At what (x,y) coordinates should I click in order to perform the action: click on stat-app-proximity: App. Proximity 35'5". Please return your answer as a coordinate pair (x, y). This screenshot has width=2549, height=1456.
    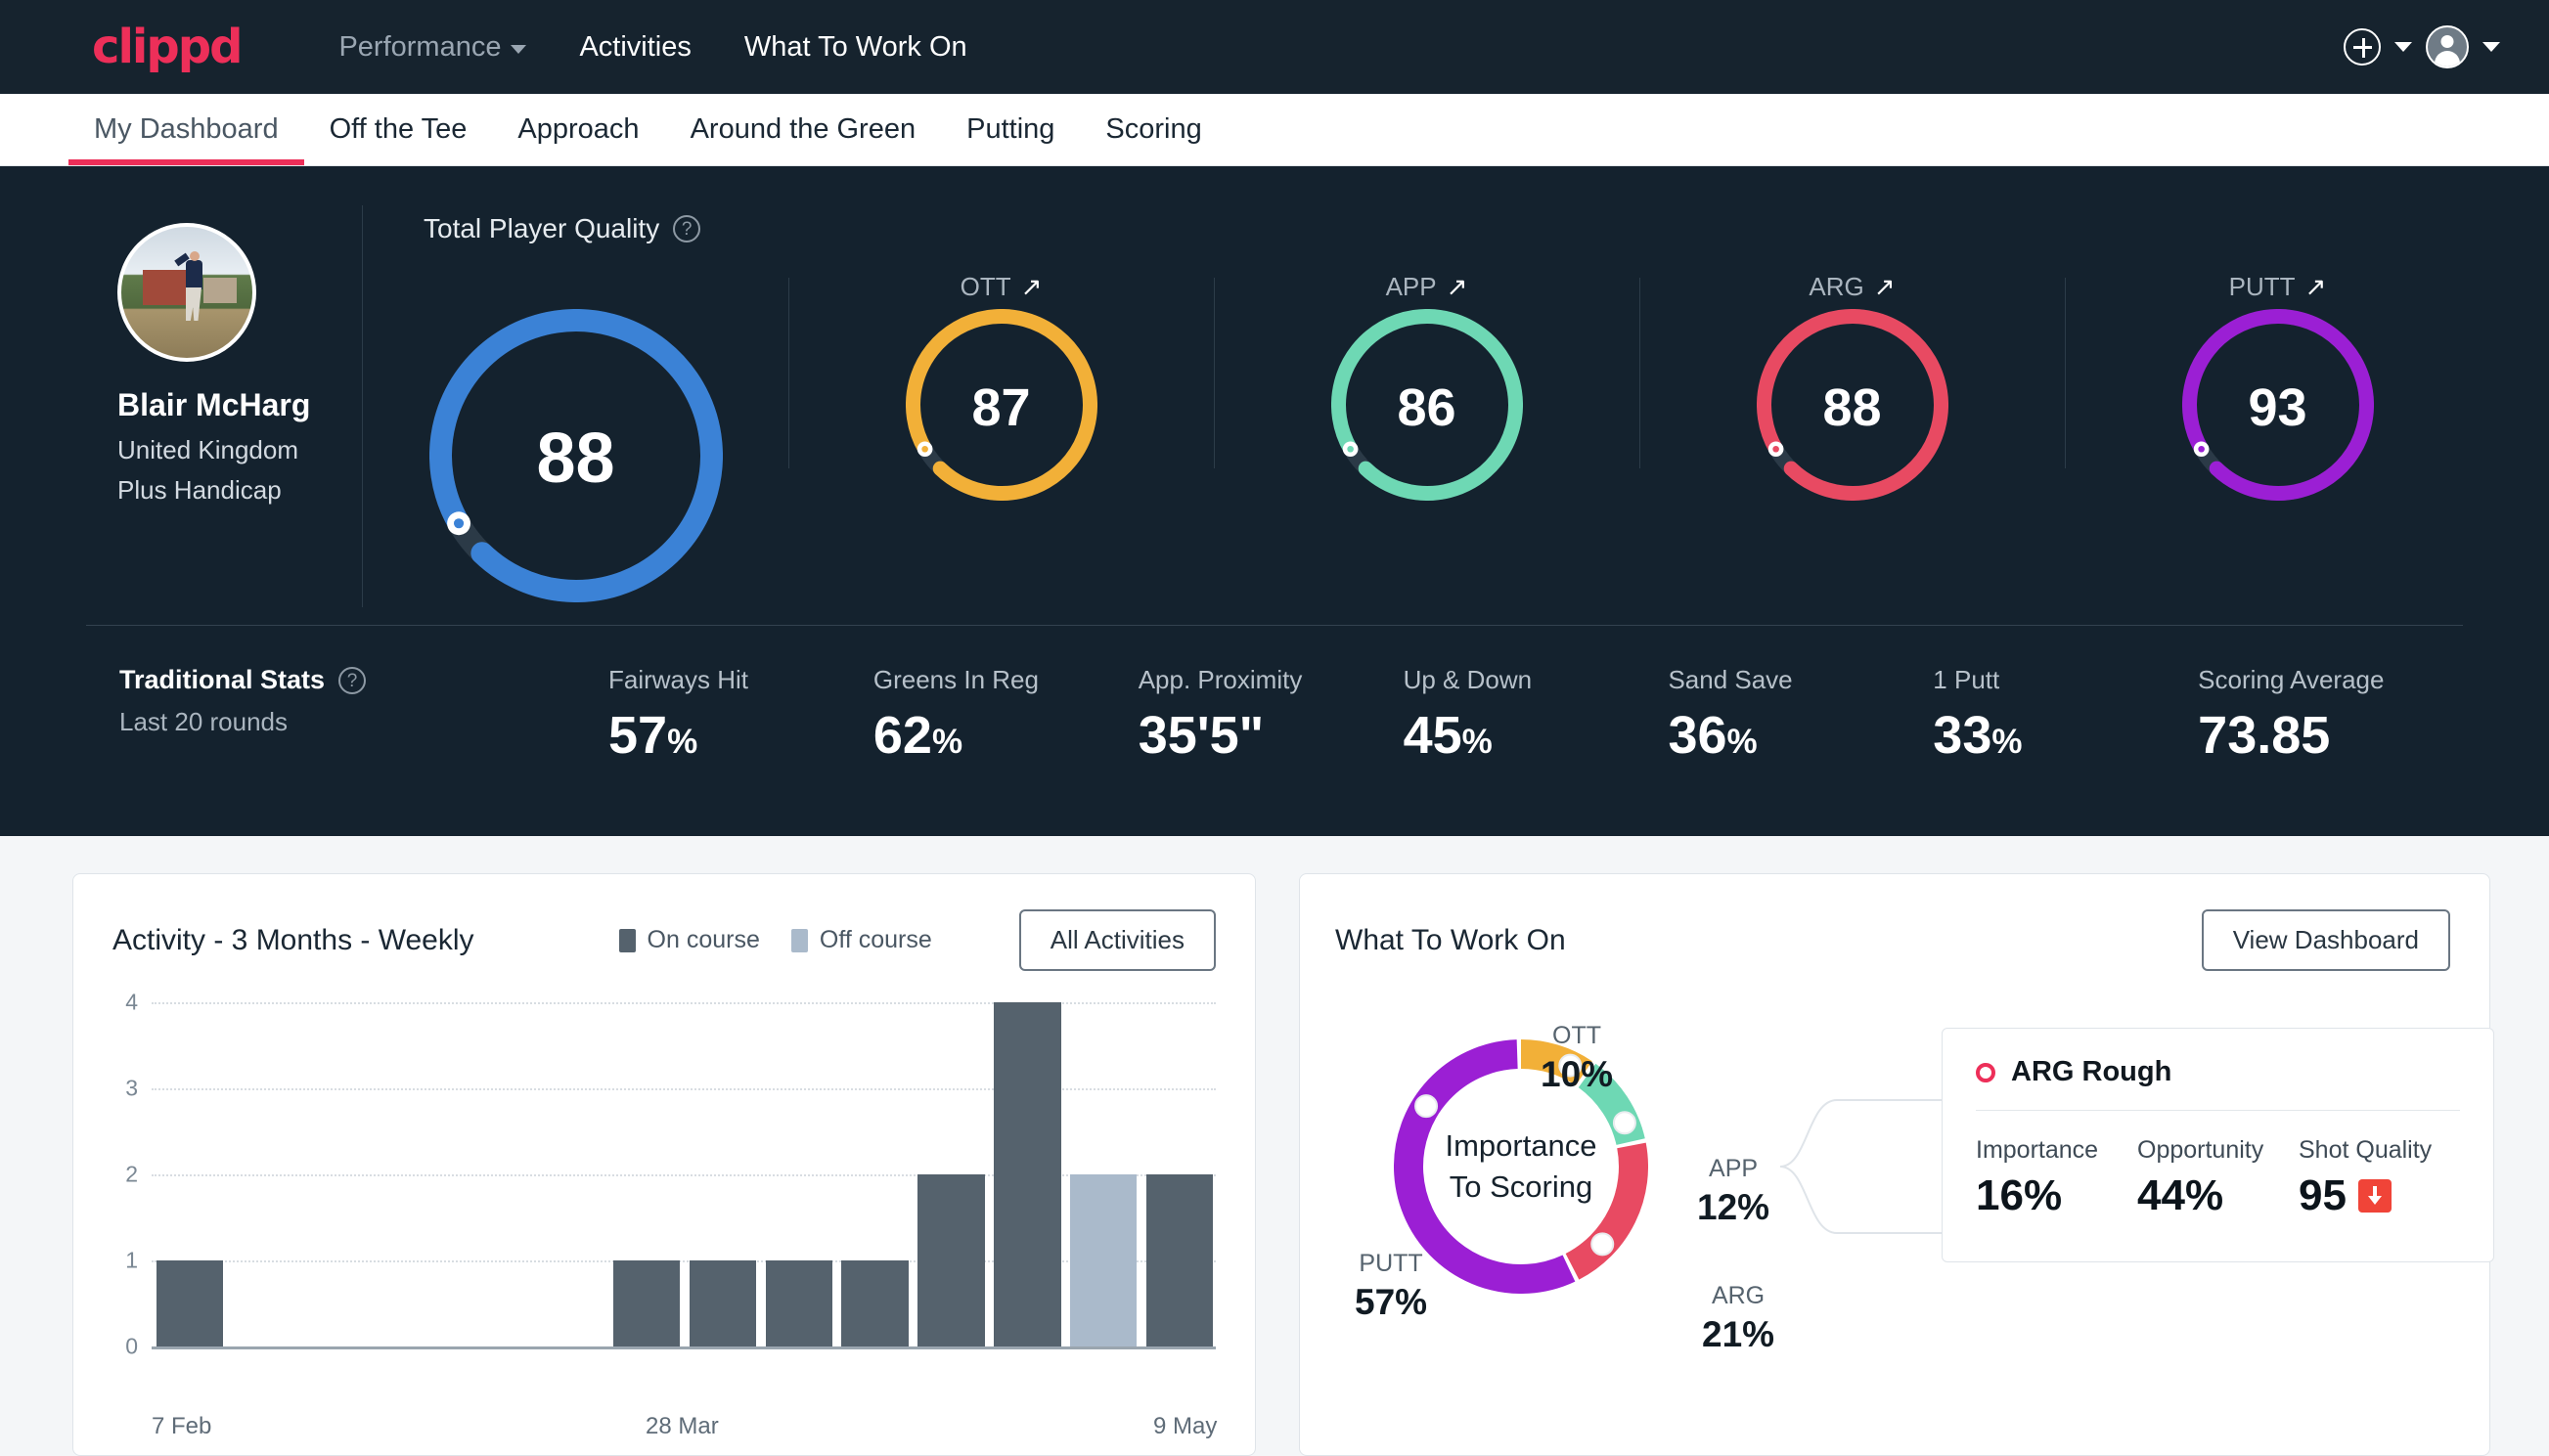
    Looking at the image, I should click on (1272, 713).